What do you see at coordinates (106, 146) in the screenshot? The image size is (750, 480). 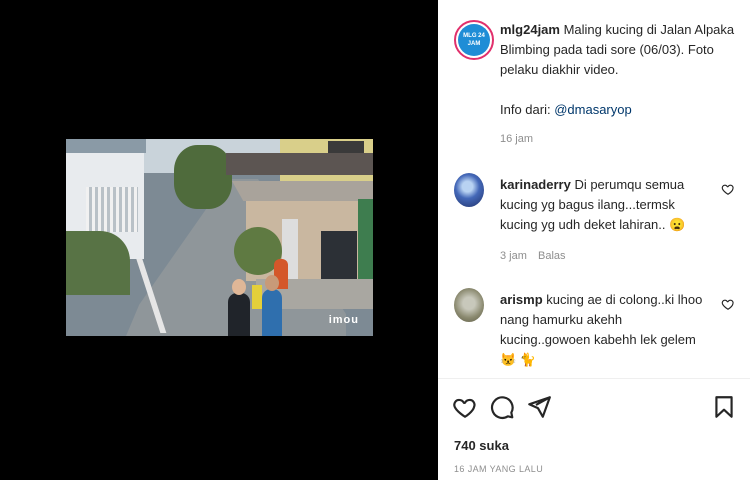 I see `video-frame-left-roof` at bounding box center [106, 146].